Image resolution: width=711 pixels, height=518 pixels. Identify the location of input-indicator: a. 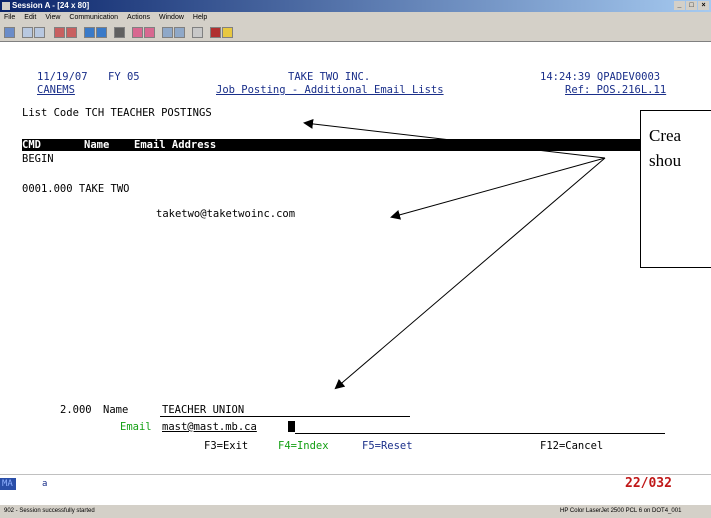
(45, 484).